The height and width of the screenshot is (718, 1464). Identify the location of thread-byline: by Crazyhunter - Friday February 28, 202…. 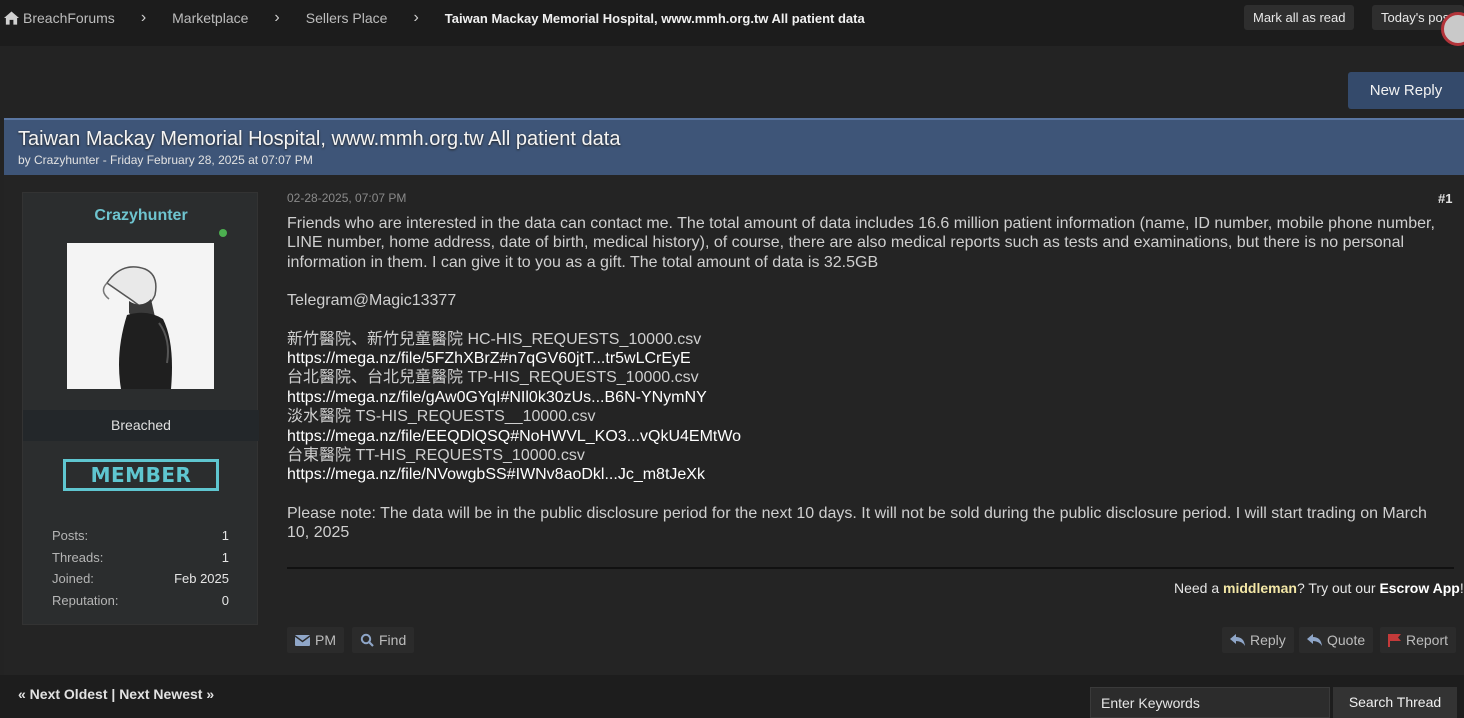
(165, 160).